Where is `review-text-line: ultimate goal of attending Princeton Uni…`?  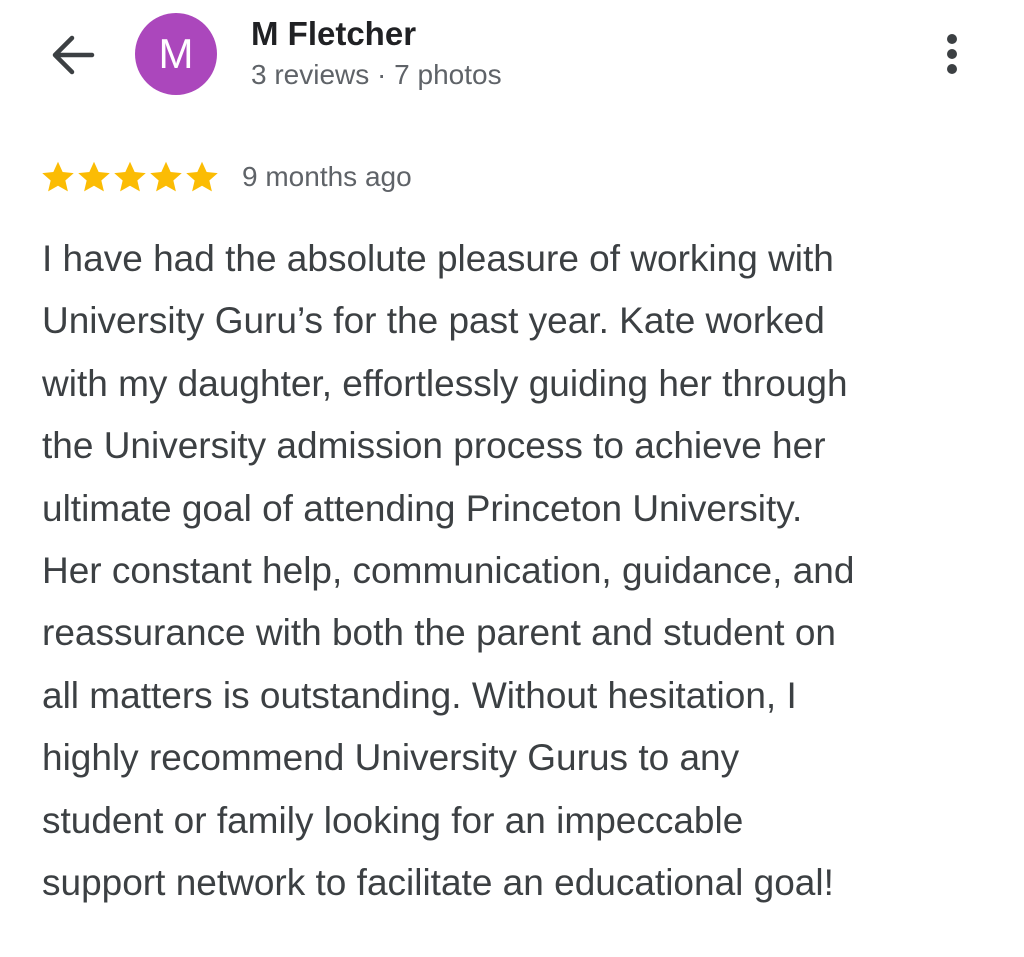
review-text-line: ultimate goal of attending Princeton Uni… is located at coordinates (422, 508).